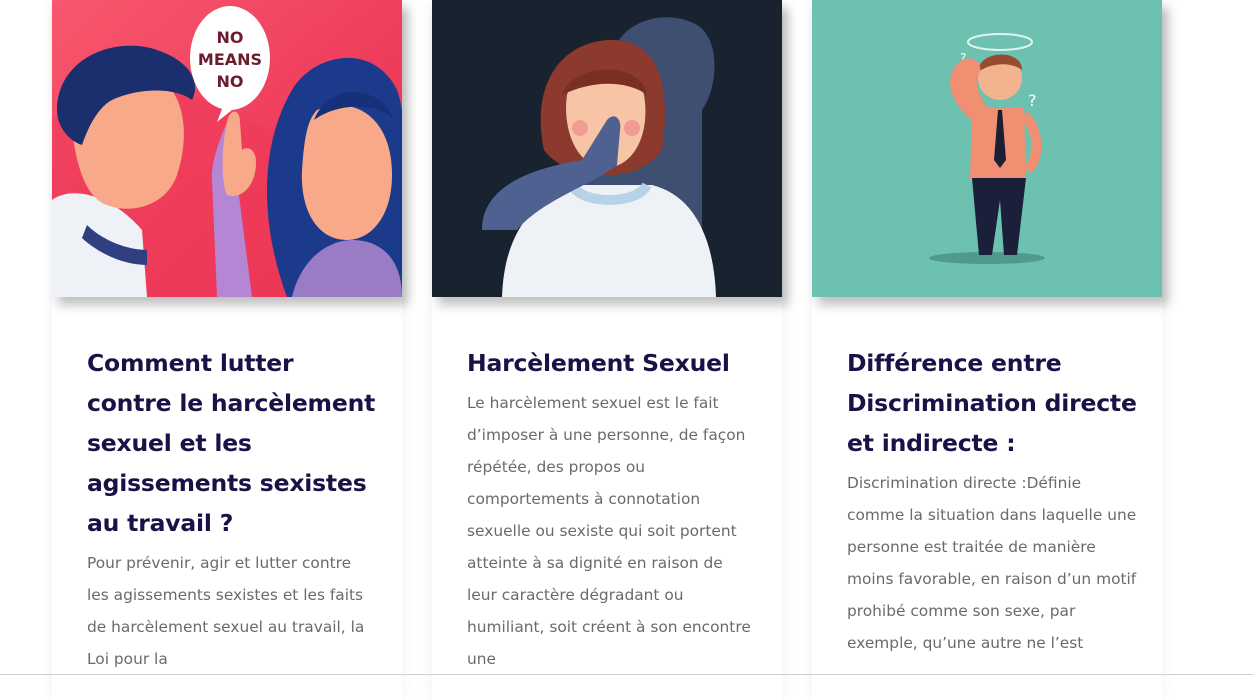  I want to click on bubble-text-3: NO, so click(230, 81).